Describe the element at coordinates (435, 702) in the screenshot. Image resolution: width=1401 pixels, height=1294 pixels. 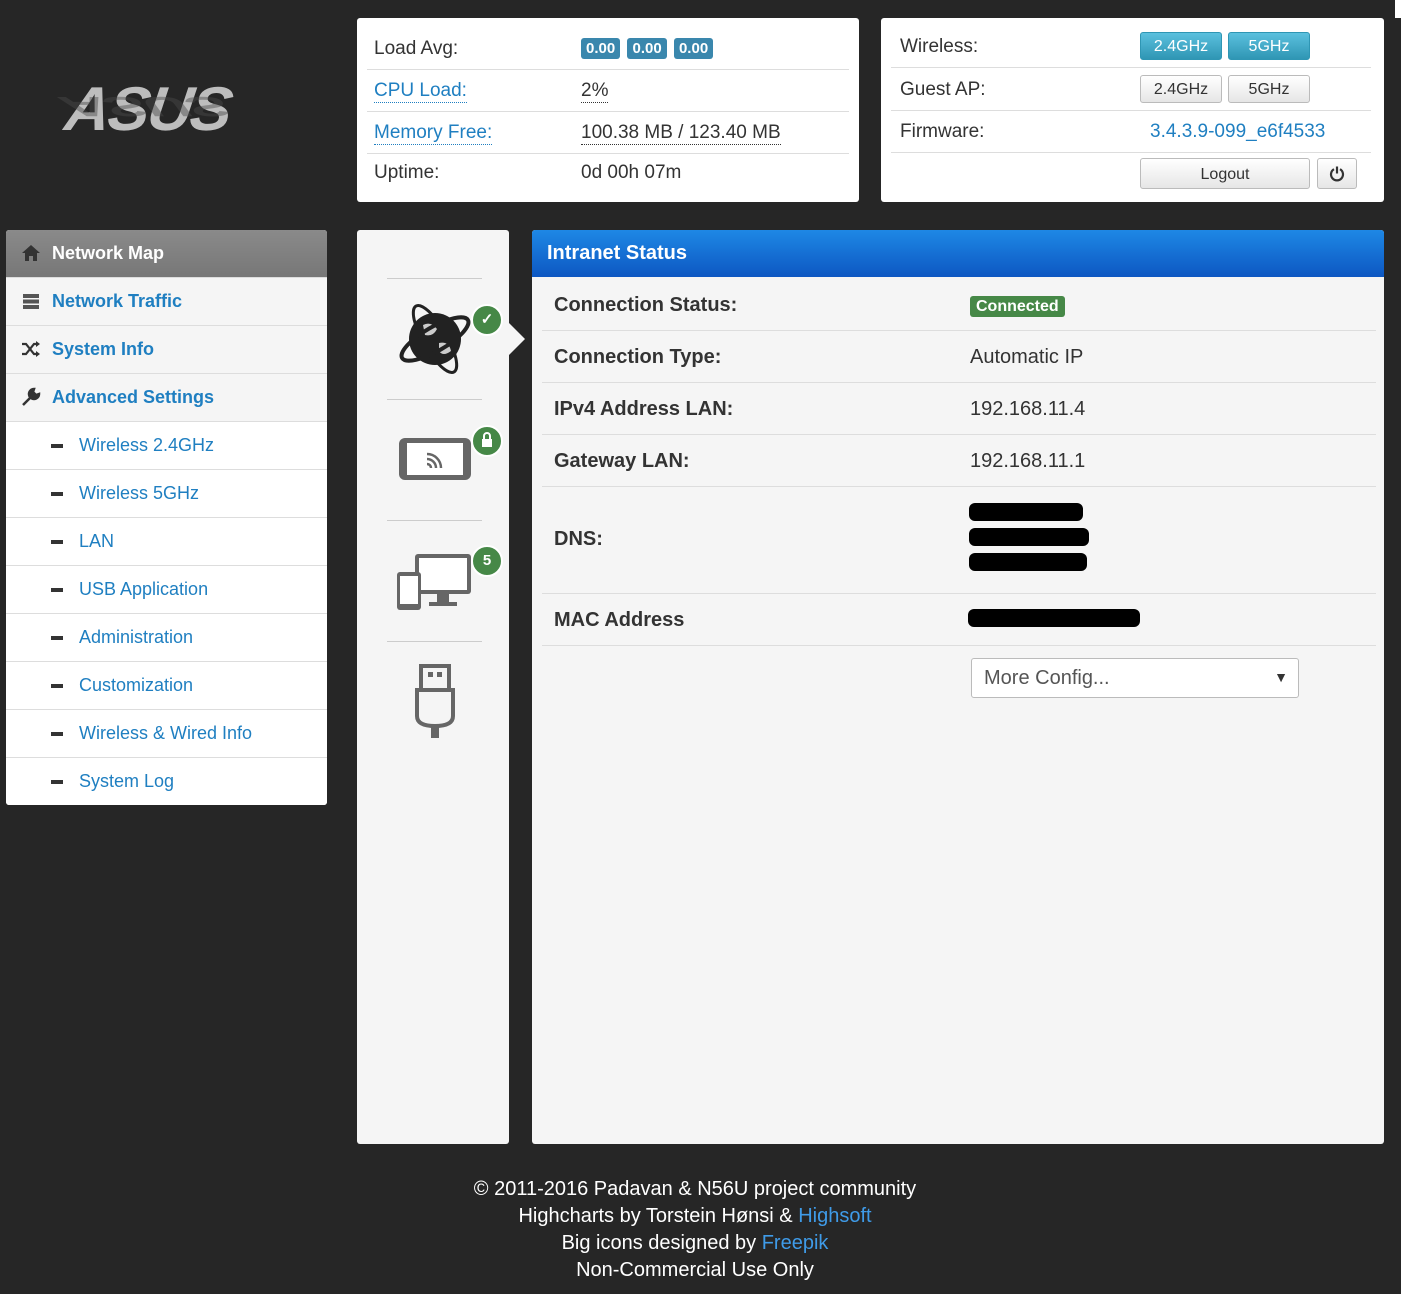
I see `usb-icon` at that location.